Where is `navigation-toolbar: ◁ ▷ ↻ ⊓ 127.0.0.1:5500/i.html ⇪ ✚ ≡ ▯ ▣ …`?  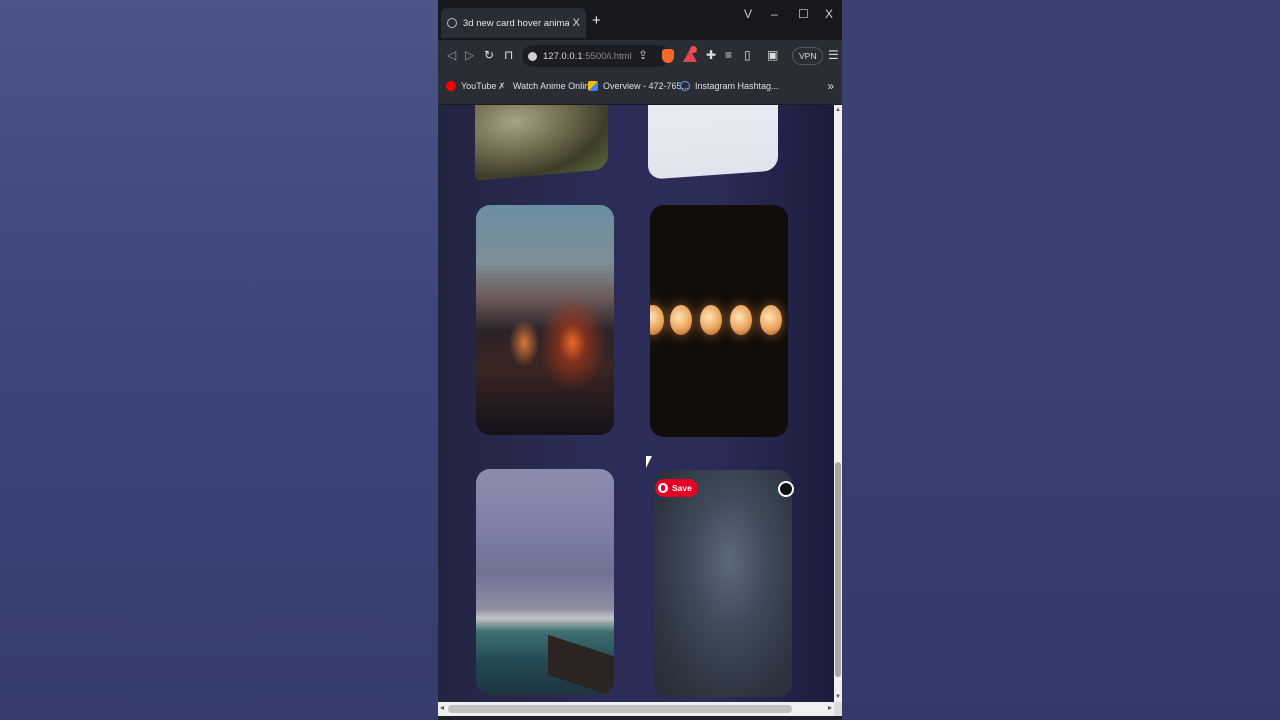 navigation-toolbar: ◁ ▷ ↻ ⊓ 127.0.0.1:5500/i.html ⇪ ✚ ≡ ▯ ▣ … is located at coordinates (640, 56).